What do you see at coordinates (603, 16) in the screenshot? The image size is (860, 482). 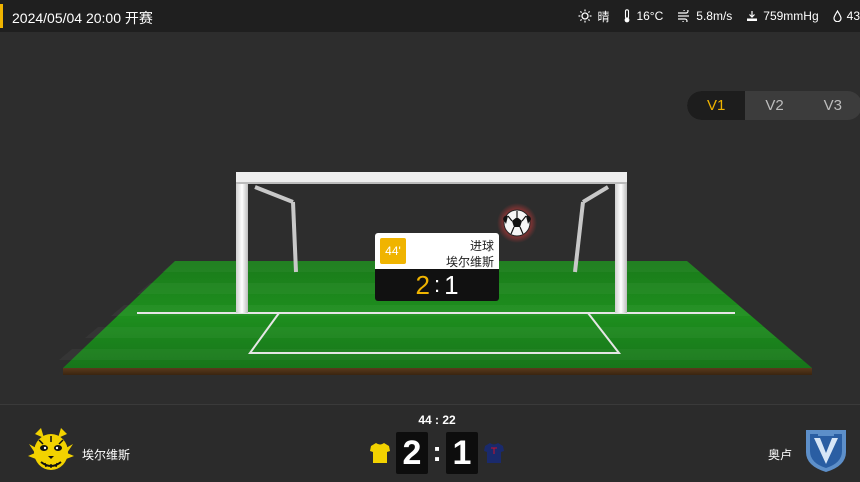 I see `weather-condition-label: 晴` at bounding box center [603, 16].